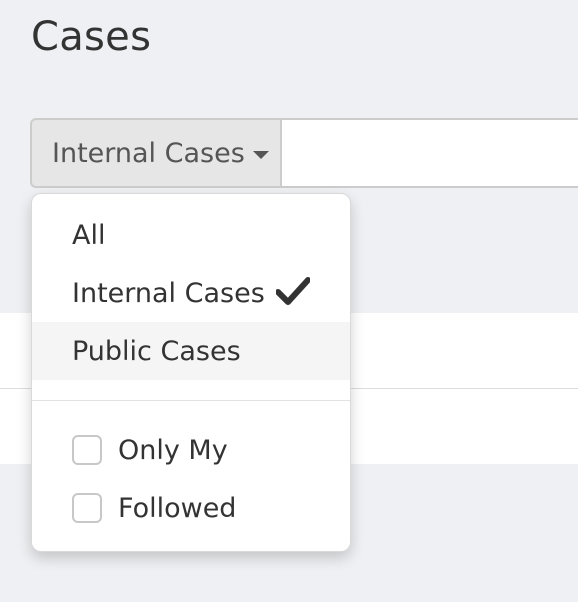 The width and height of the screenshot is (578, 602). What do you see at coordinates (87, 508) in the screenshot?
I see `followed-checkbox` at bounding box center [87, 508].